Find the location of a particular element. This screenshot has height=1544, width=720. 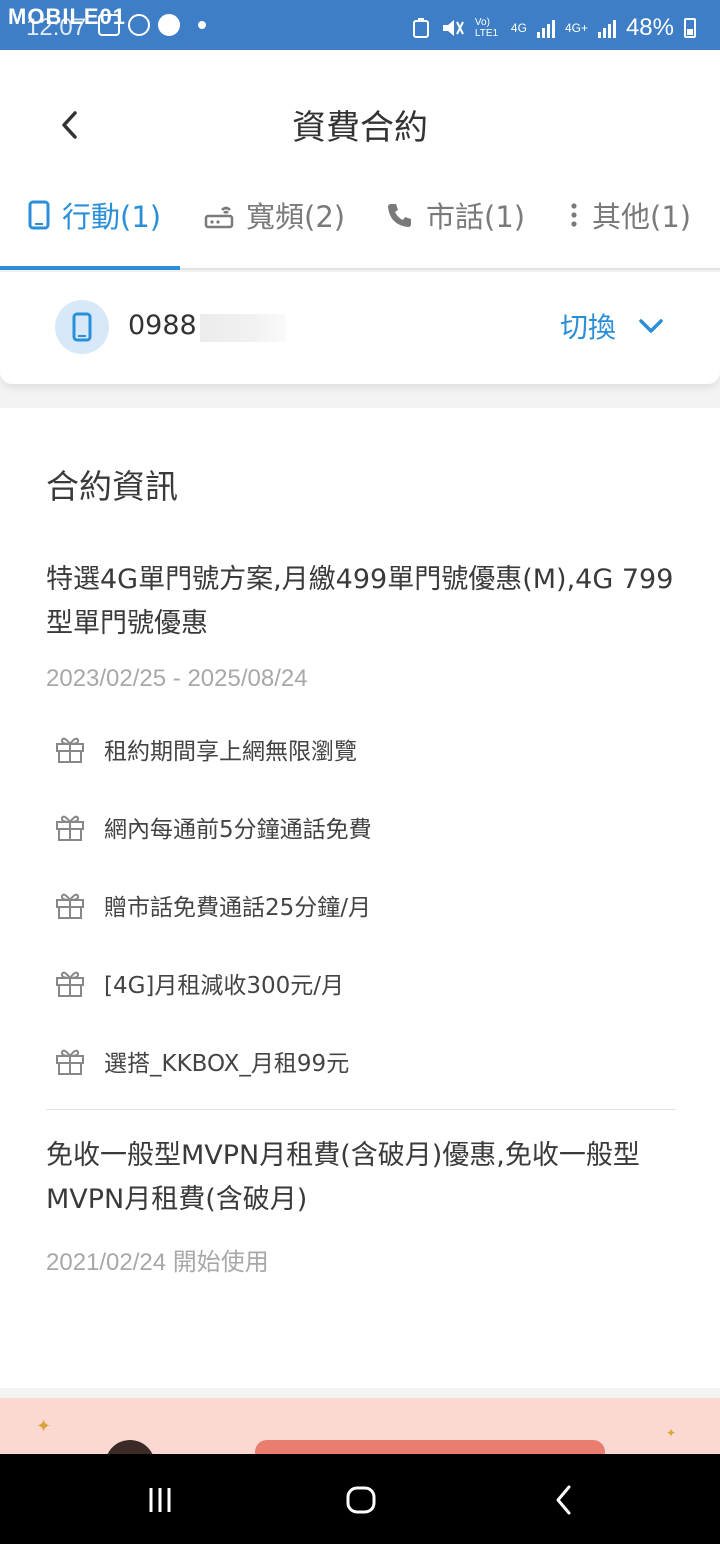

benefit-text: 租約期間享上網無限瀏覽 is located at coordinates (230, 752).